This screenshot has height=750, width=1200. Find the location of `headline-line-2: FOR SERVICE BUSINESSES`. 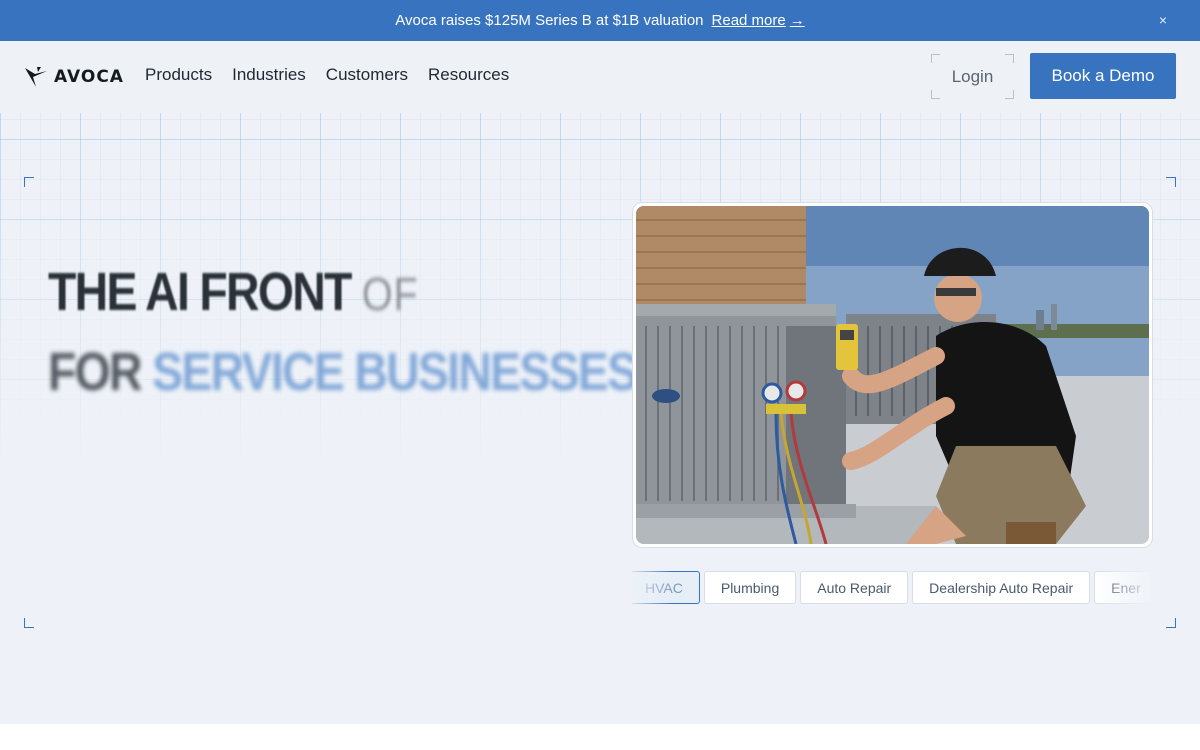

headline-line-2: FOR SERVICE BUSINESSES is located at coordinates (343, 372).